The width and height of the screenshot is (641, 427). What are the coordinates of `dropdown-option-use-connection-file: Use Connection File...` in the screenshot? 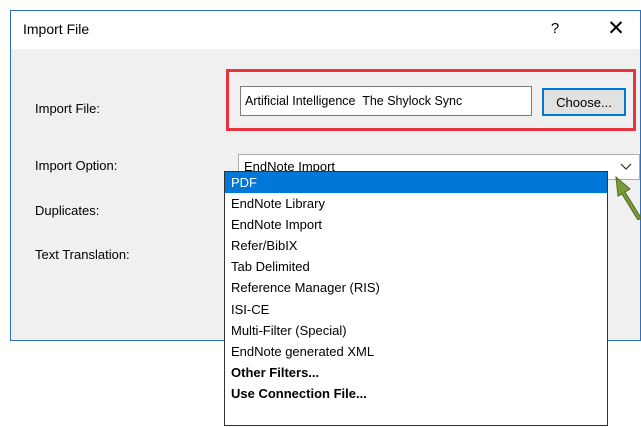 It's located at (416, 393).